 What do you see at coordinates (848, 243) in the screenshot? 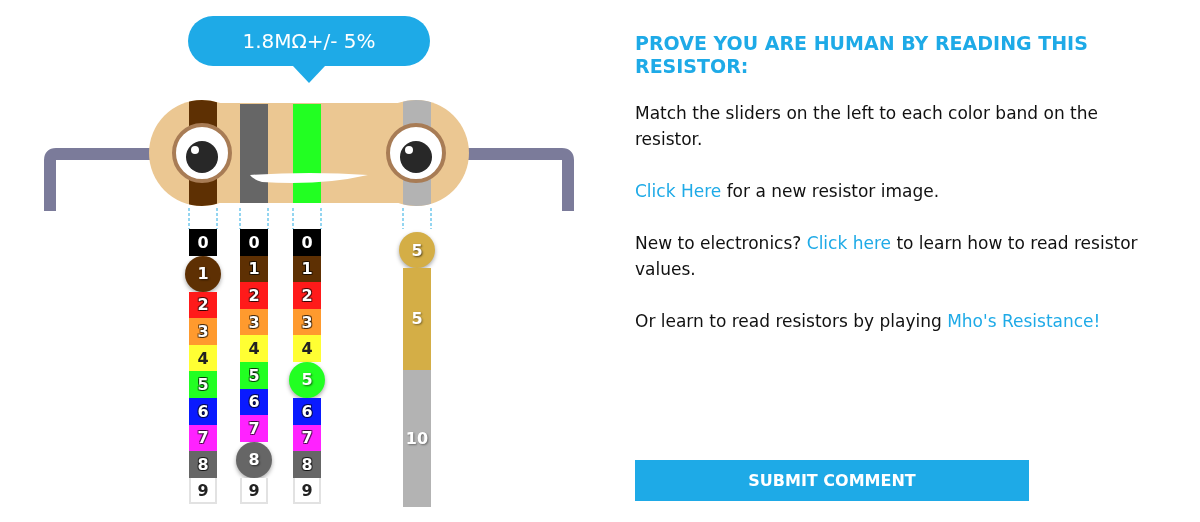
I see `link: Click here` at bounding box center [848, 243].